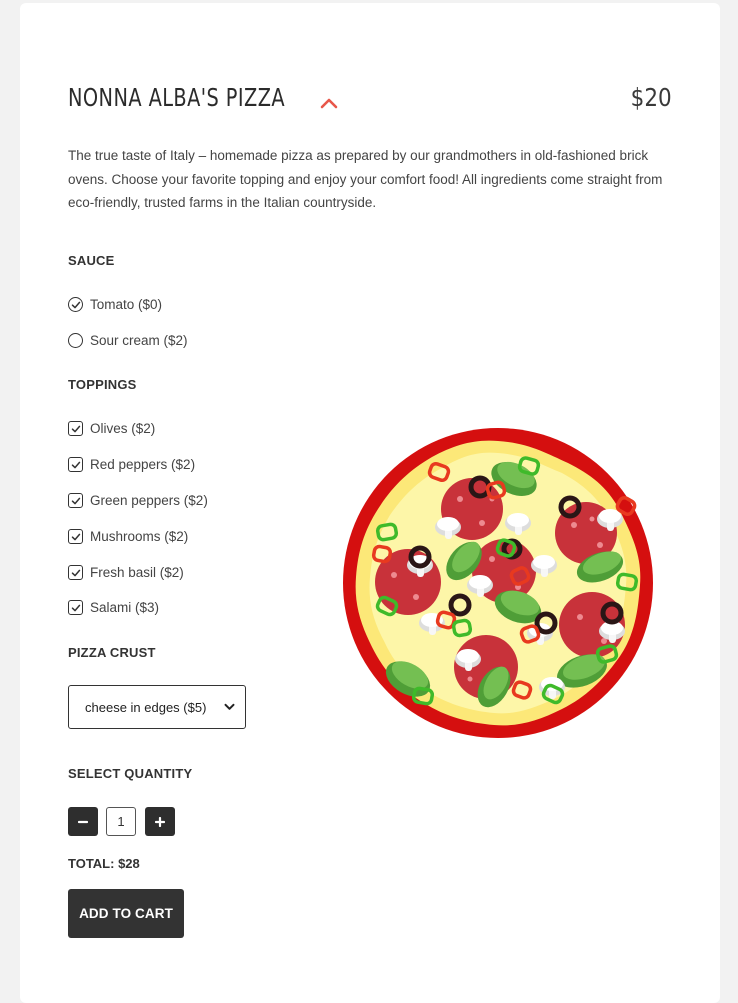 Image resolution: width=738 pixels, height=1003 pixels. Describe the element at coordinates (329, 103) in the screenshot. I see `chevron-up-icon` at that location.